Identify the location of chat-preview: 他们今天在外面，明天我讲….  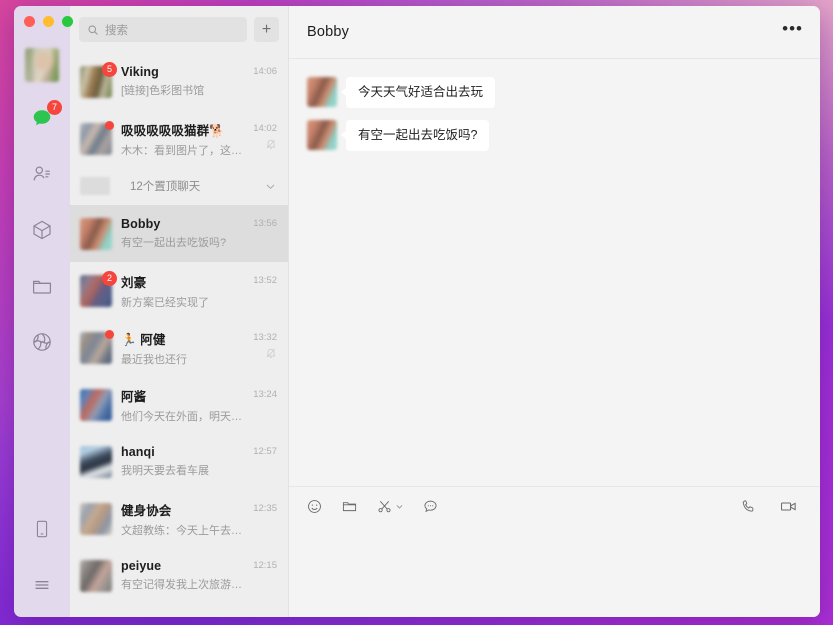
(182, 416).